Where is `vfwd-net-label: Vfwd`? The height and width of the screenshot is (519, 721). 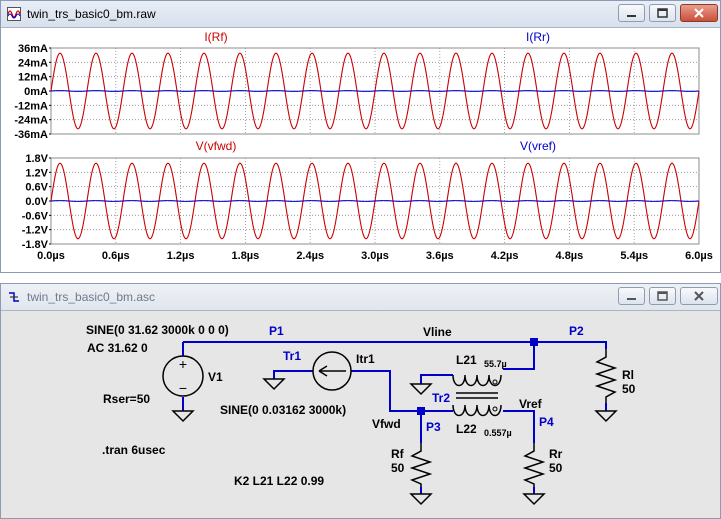
vfwd-net-label: Vfwd is located at coordinates (386, 424).